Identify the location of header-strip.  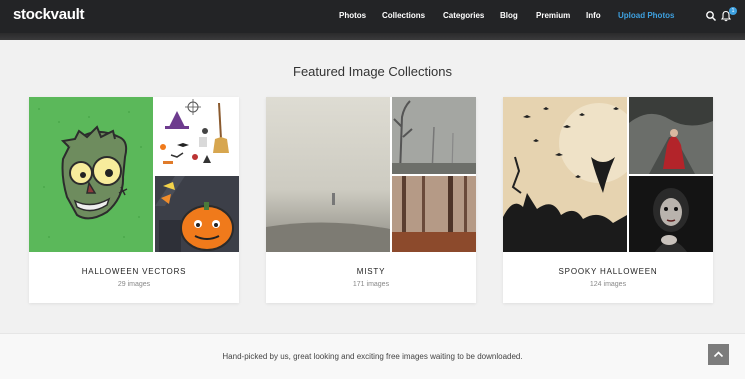
(372, 36).